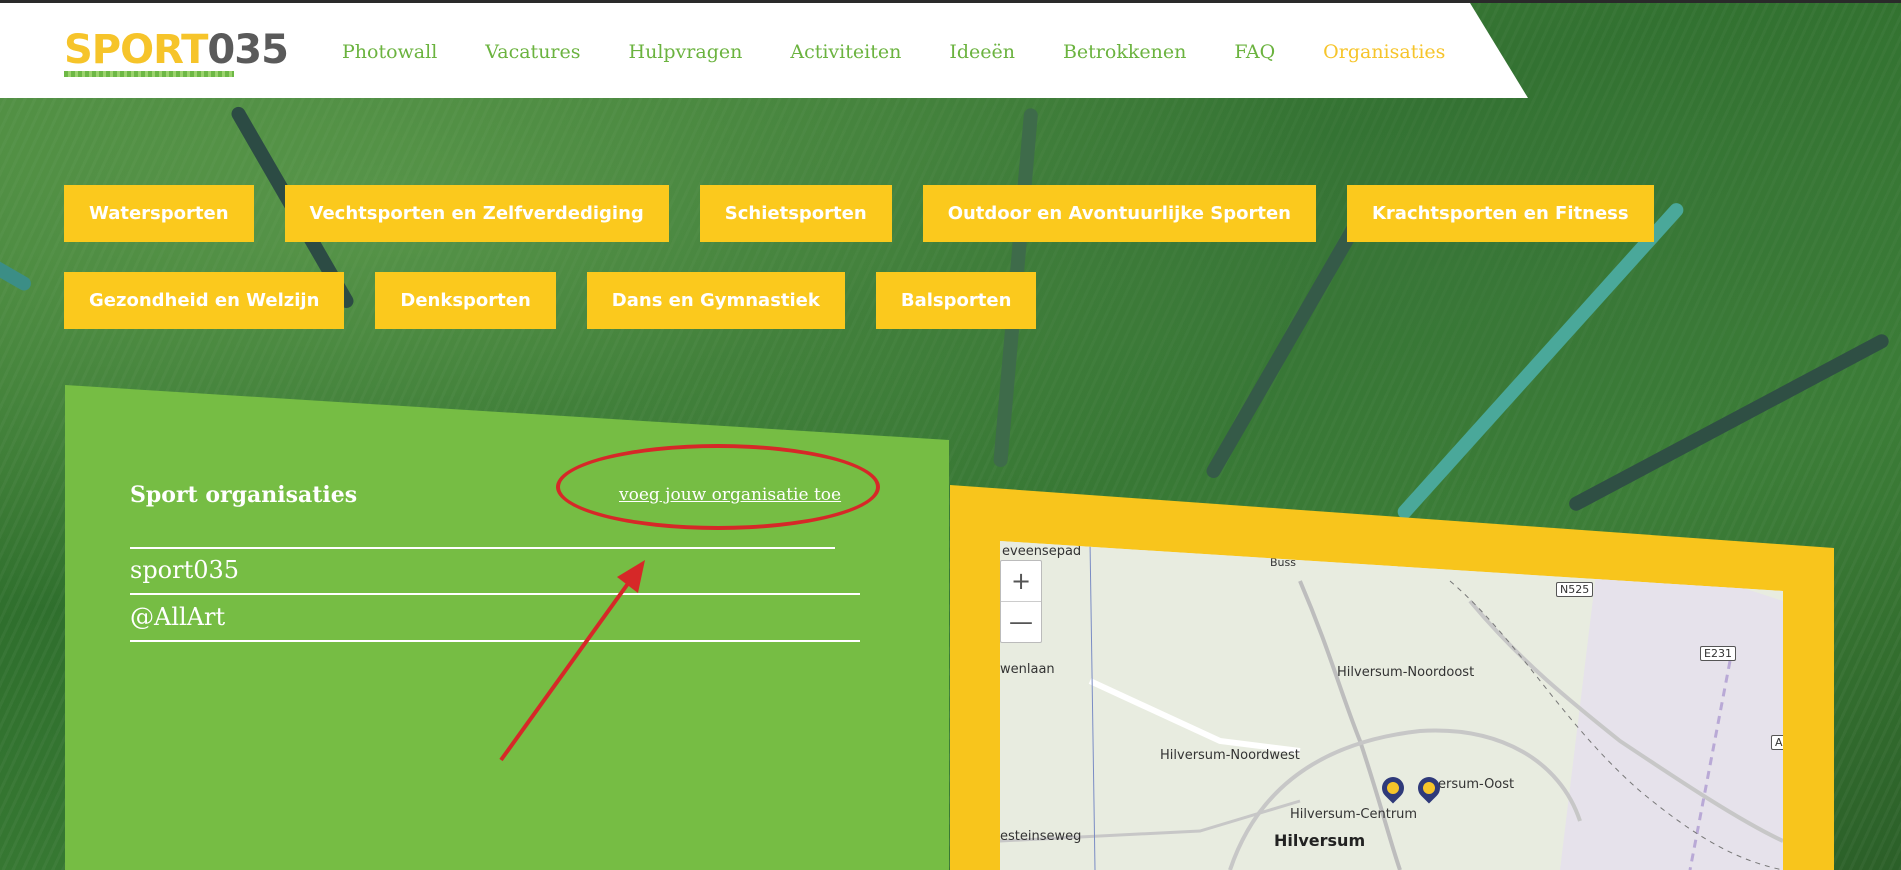  What do you see at coordinates (1777, 742) in the screenshot?
I see `road-badge: A2` at bounding box center [1777, 742].